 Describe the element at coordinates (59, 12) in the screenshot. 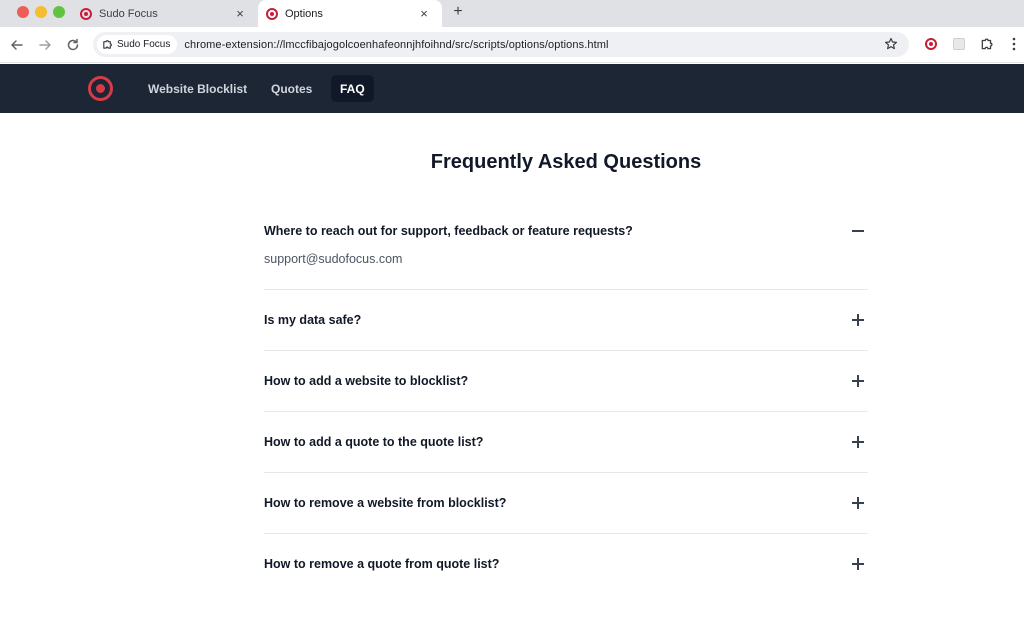

I see `window-zoom-button` at that location.